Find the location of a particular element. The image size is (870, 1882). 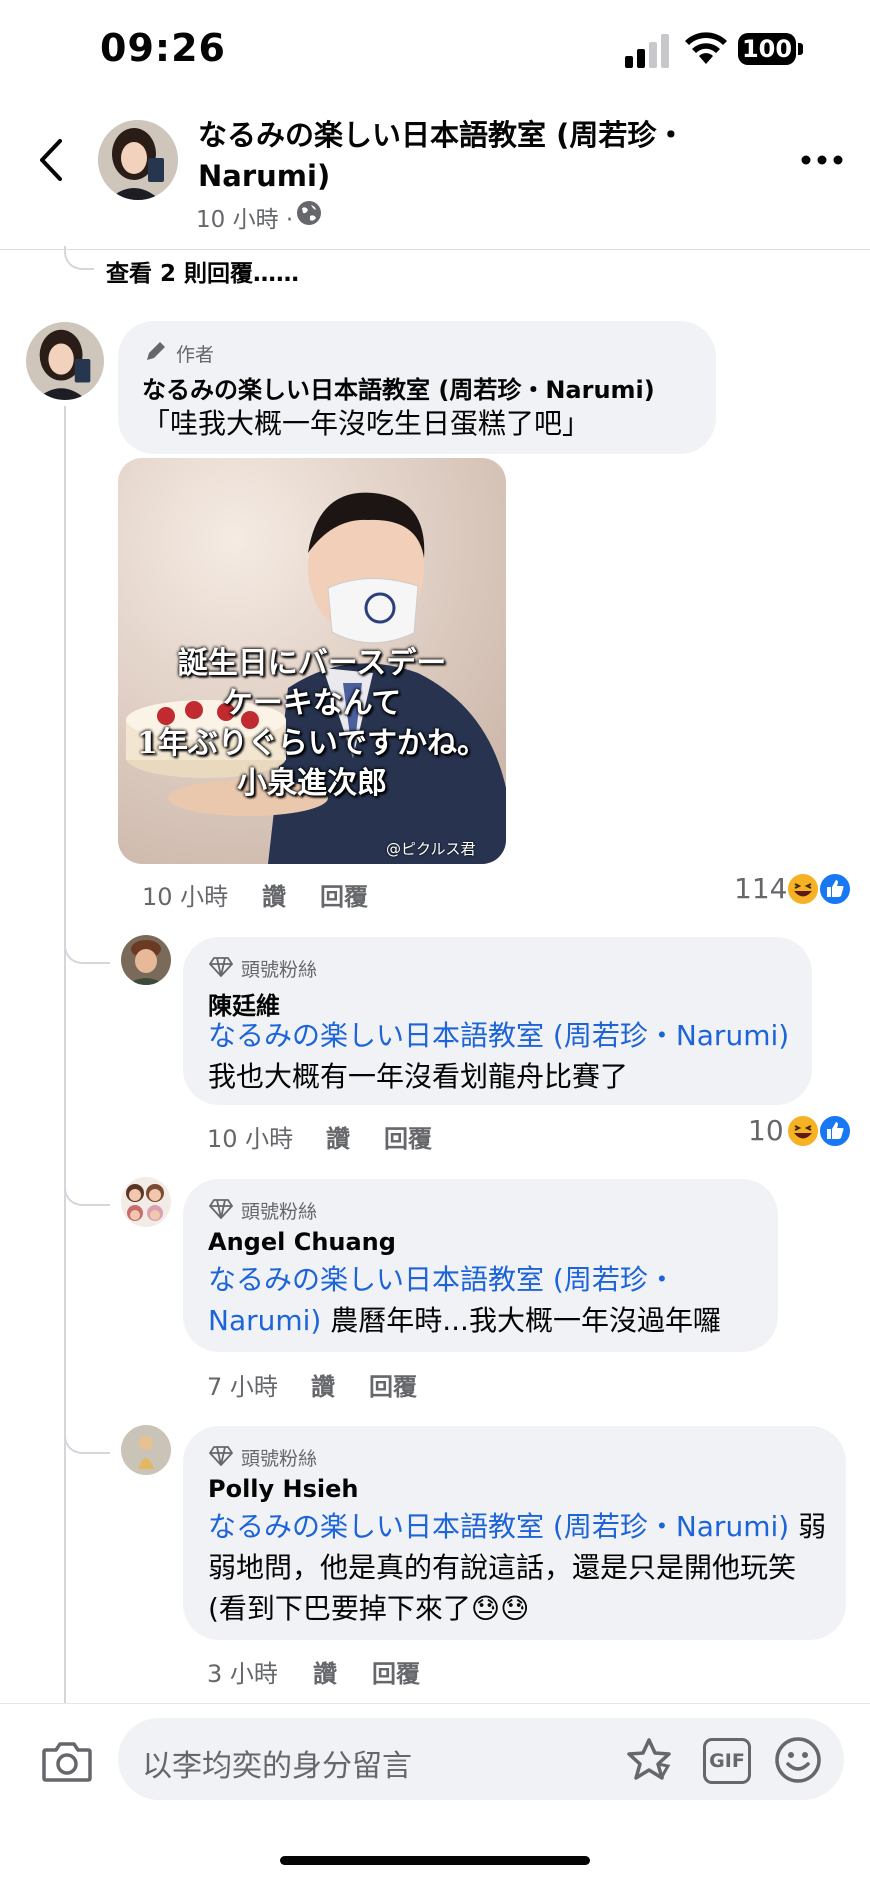

reply-text: 我也大概有一年沒看划龍舟比賽了 is located at coordinates (418, 1076).